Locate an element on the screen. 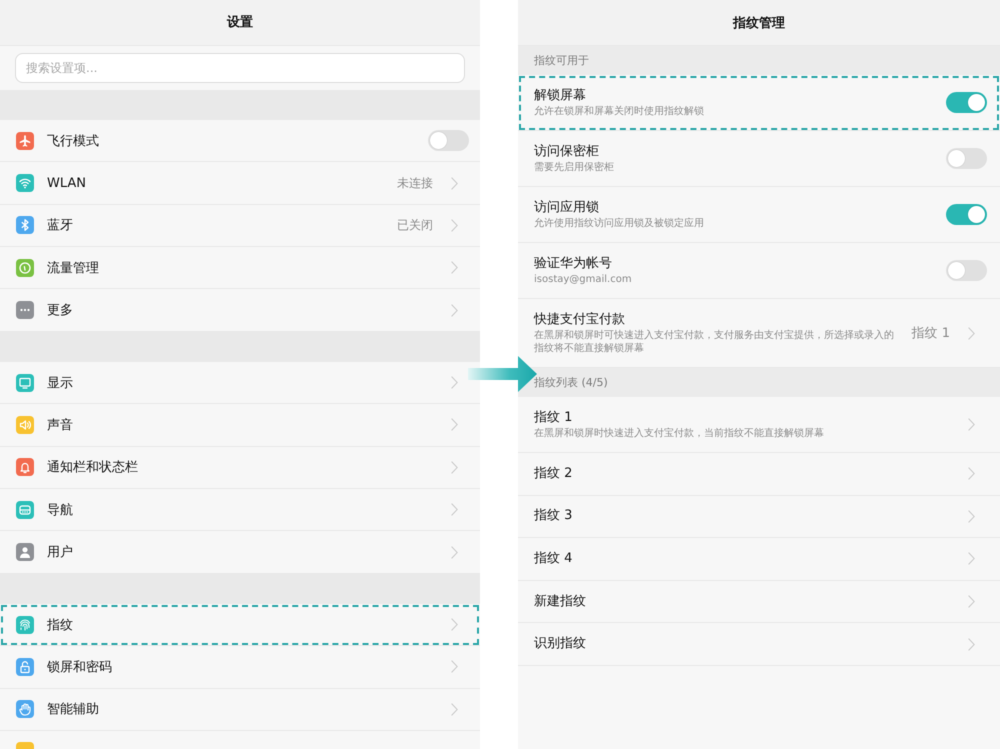 Image resolution: width=1000 pixels, height=749 pixels. row-title: 快捷支付宝付款 is located at coordinates (580, 320).